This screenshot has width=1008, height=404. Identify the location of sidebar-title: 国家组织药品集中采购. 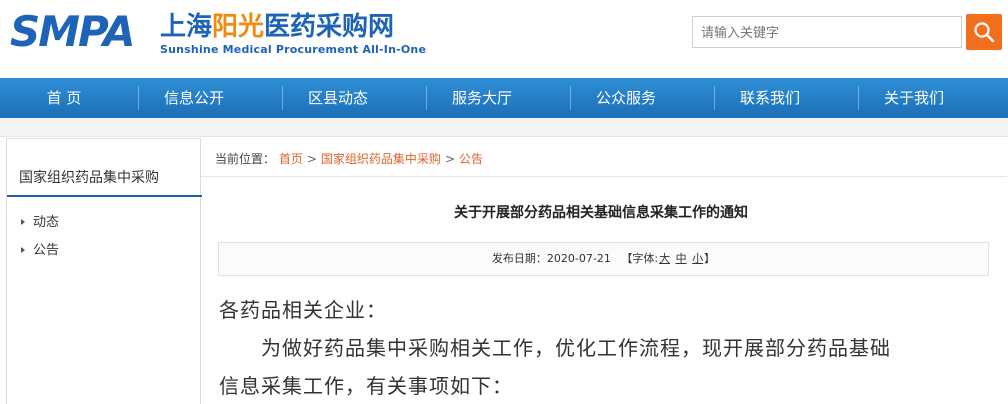
(89, 178).